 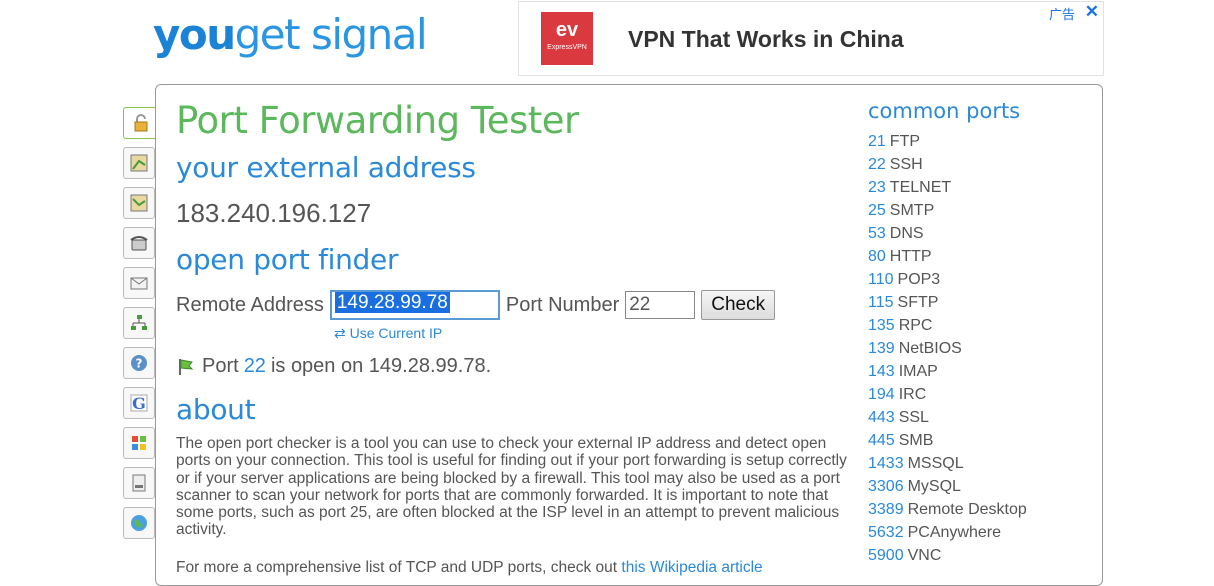 I want to click on tool-email, so click(x=139, y=283).